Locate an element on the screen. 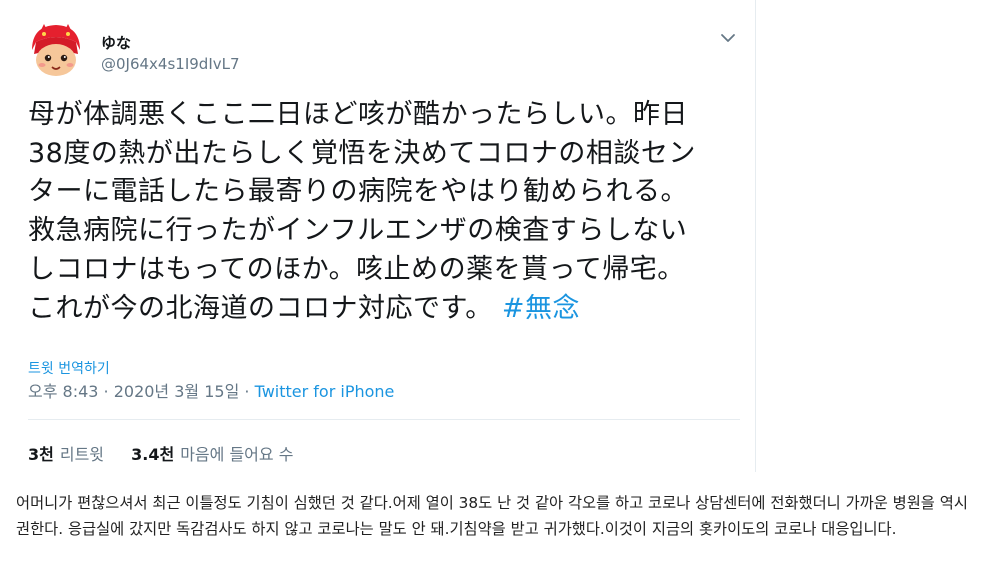 This screenshot has width=988, height=576. likes-stat: 3.4천 마음에 들어요 수 is located at coordinates (212, 454).